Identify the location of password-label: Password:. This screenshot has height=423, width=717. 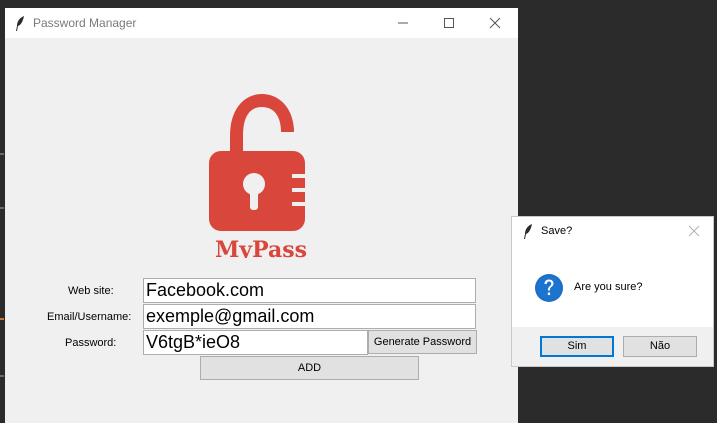
(91, 343).